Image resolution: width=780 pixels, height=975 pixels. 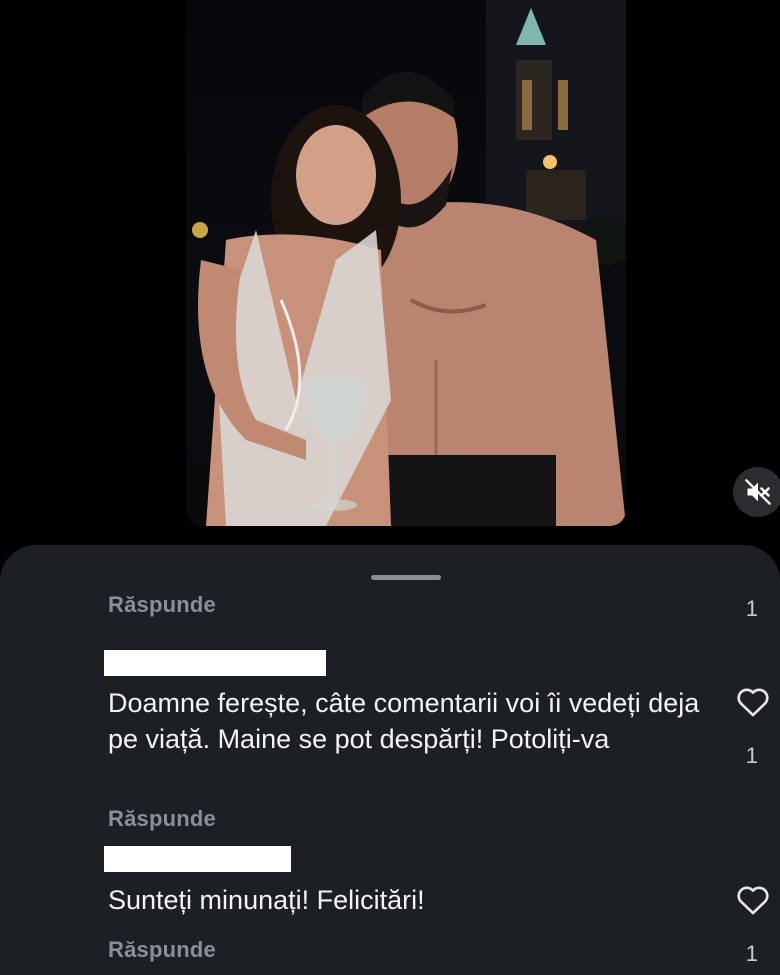 I want to click on mute-button, so click(x=756, y=492).